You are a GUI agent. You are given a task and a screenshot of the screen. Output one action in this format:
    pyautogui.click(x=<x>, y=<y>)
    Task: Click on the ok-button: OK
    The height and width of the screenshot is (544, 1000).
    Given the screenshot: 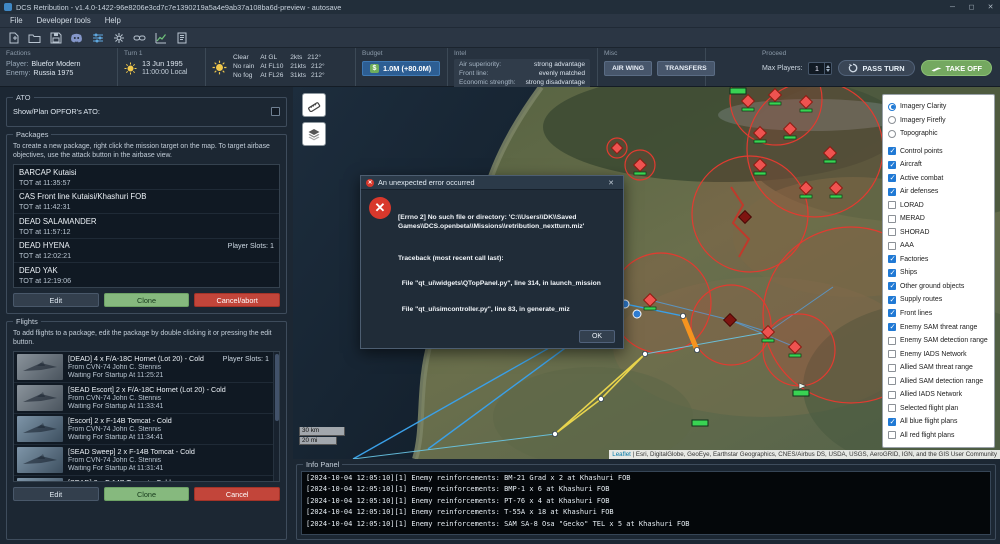 What is the action you would take?
    pyautogui.click(x=597, y=336)
    